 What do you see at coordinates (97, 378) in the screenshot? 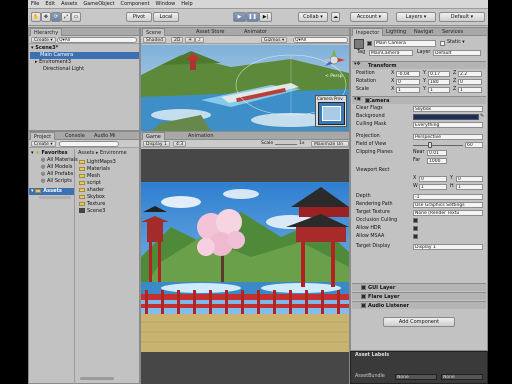
I see `icon-size-slider` at bounding box center [97, 378].